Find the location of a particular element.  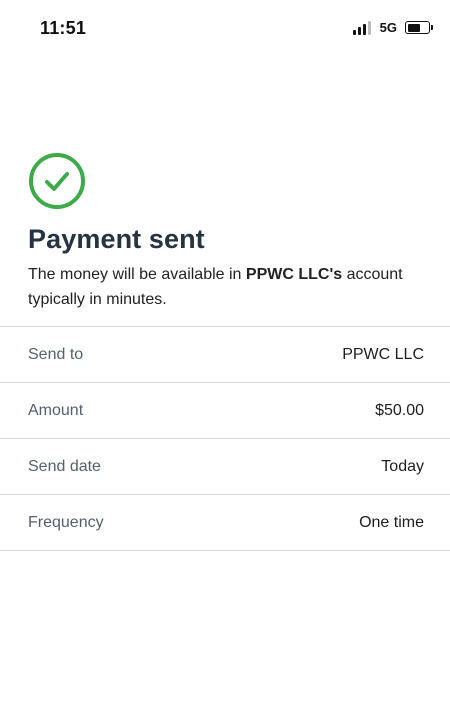

page-title: Payment sent is located at coordinates (116, 239).